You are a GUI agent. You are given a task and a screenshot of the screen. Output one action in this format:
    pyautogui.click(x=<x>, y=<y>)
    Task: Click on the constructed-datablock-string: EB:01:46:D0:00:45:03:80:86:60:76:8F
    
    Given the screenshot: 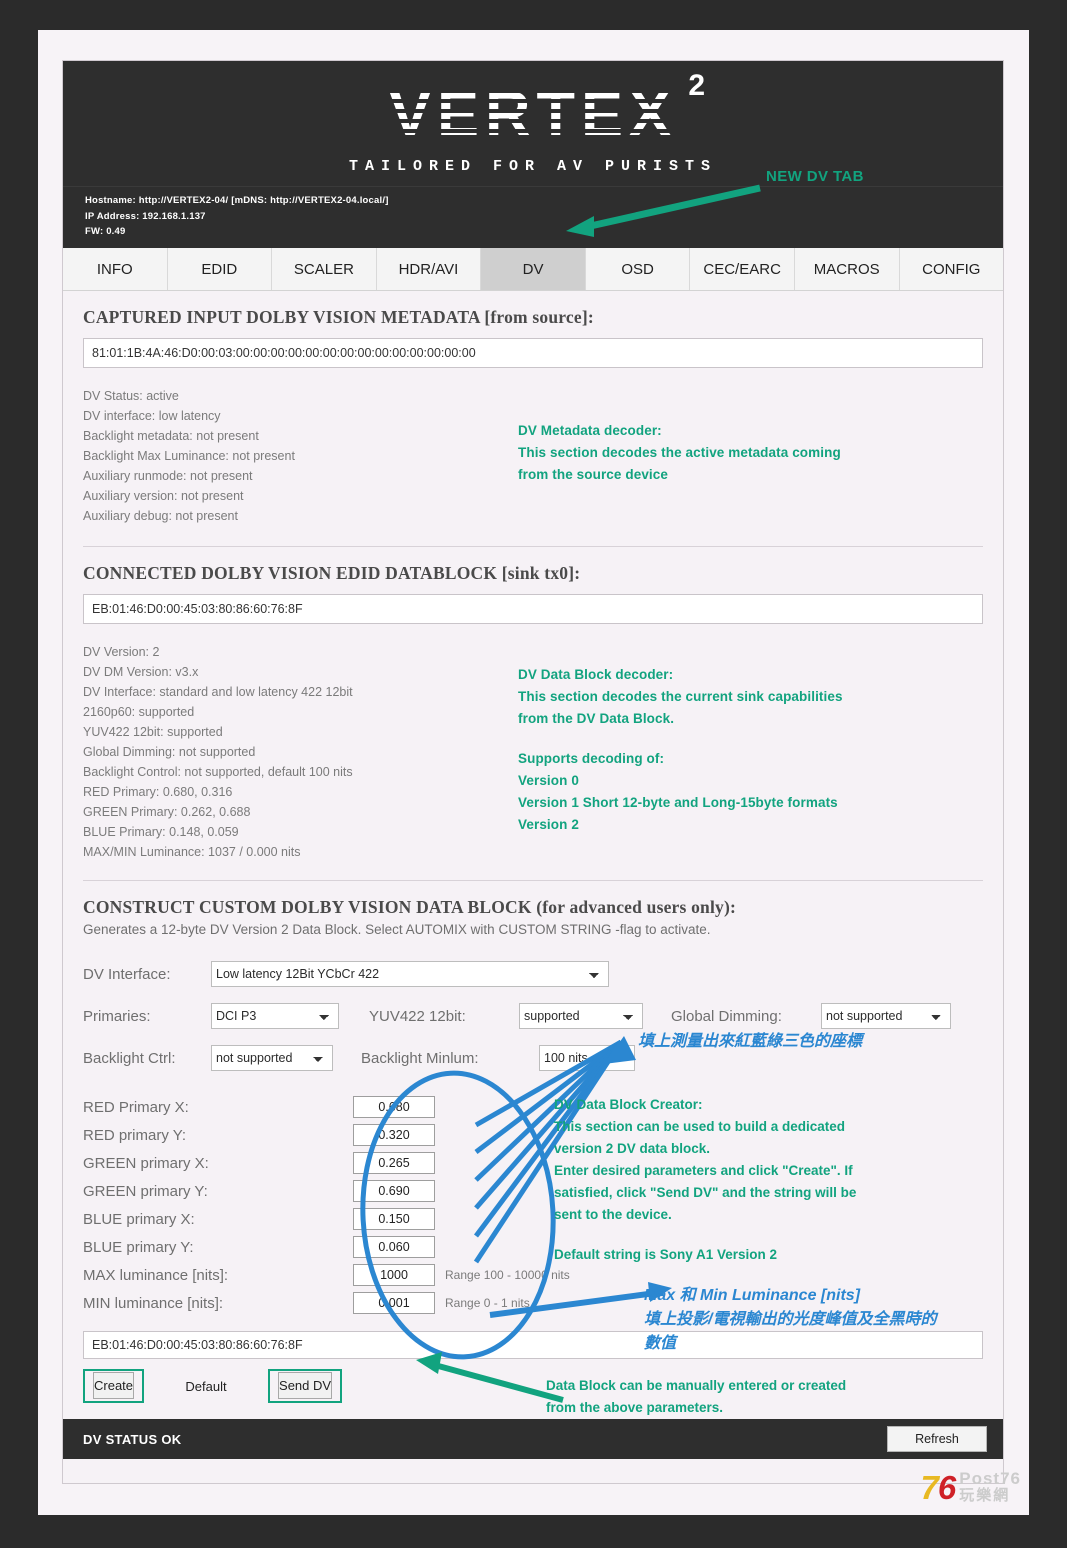 What is the action you would take?
    pyautogui.click(x=533, y=1345)
    